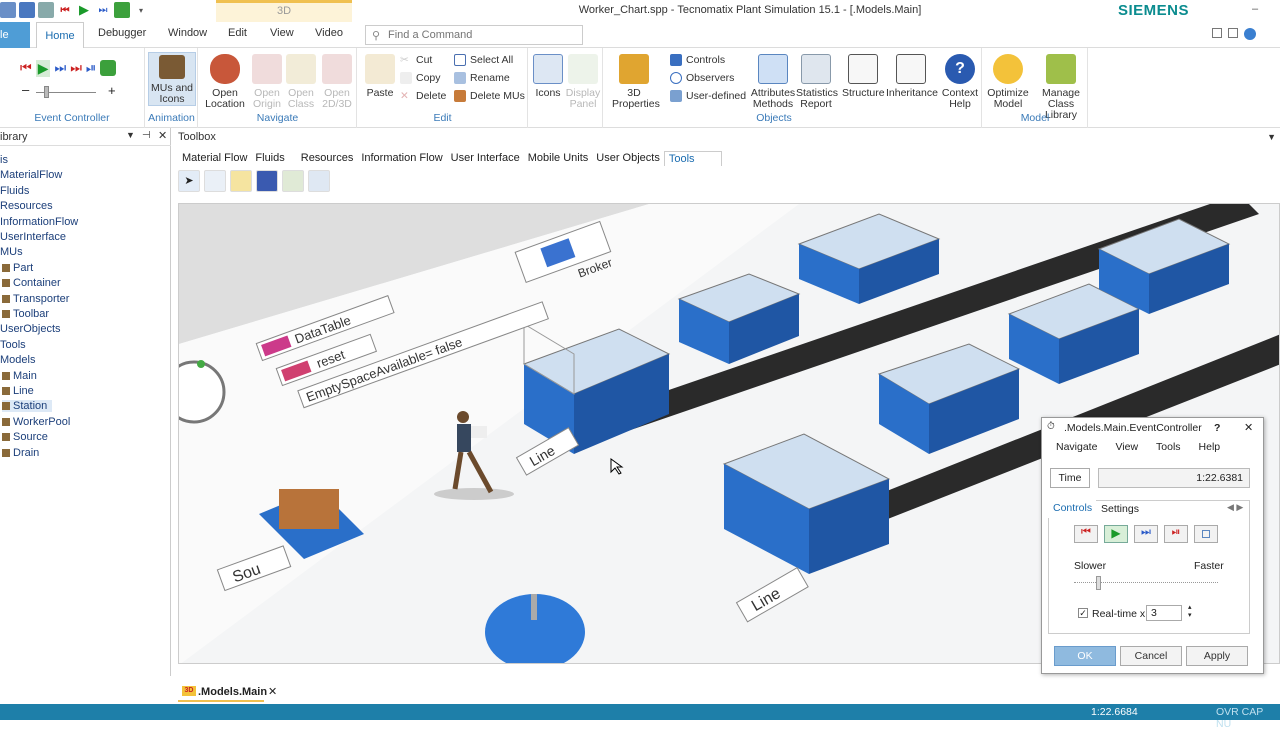 Image resolution: width=1280 pixels, height=730 pixels. I want to click on tab-scroll-arrows: ◀ ▶, so click(1235, 507).